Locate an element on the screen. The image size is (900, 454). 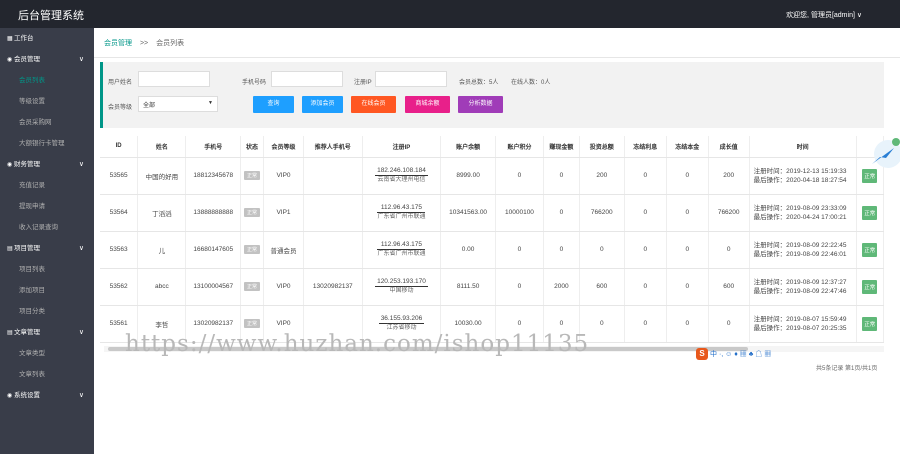
column-header: 注册IP is located at coordinates (402, 147).